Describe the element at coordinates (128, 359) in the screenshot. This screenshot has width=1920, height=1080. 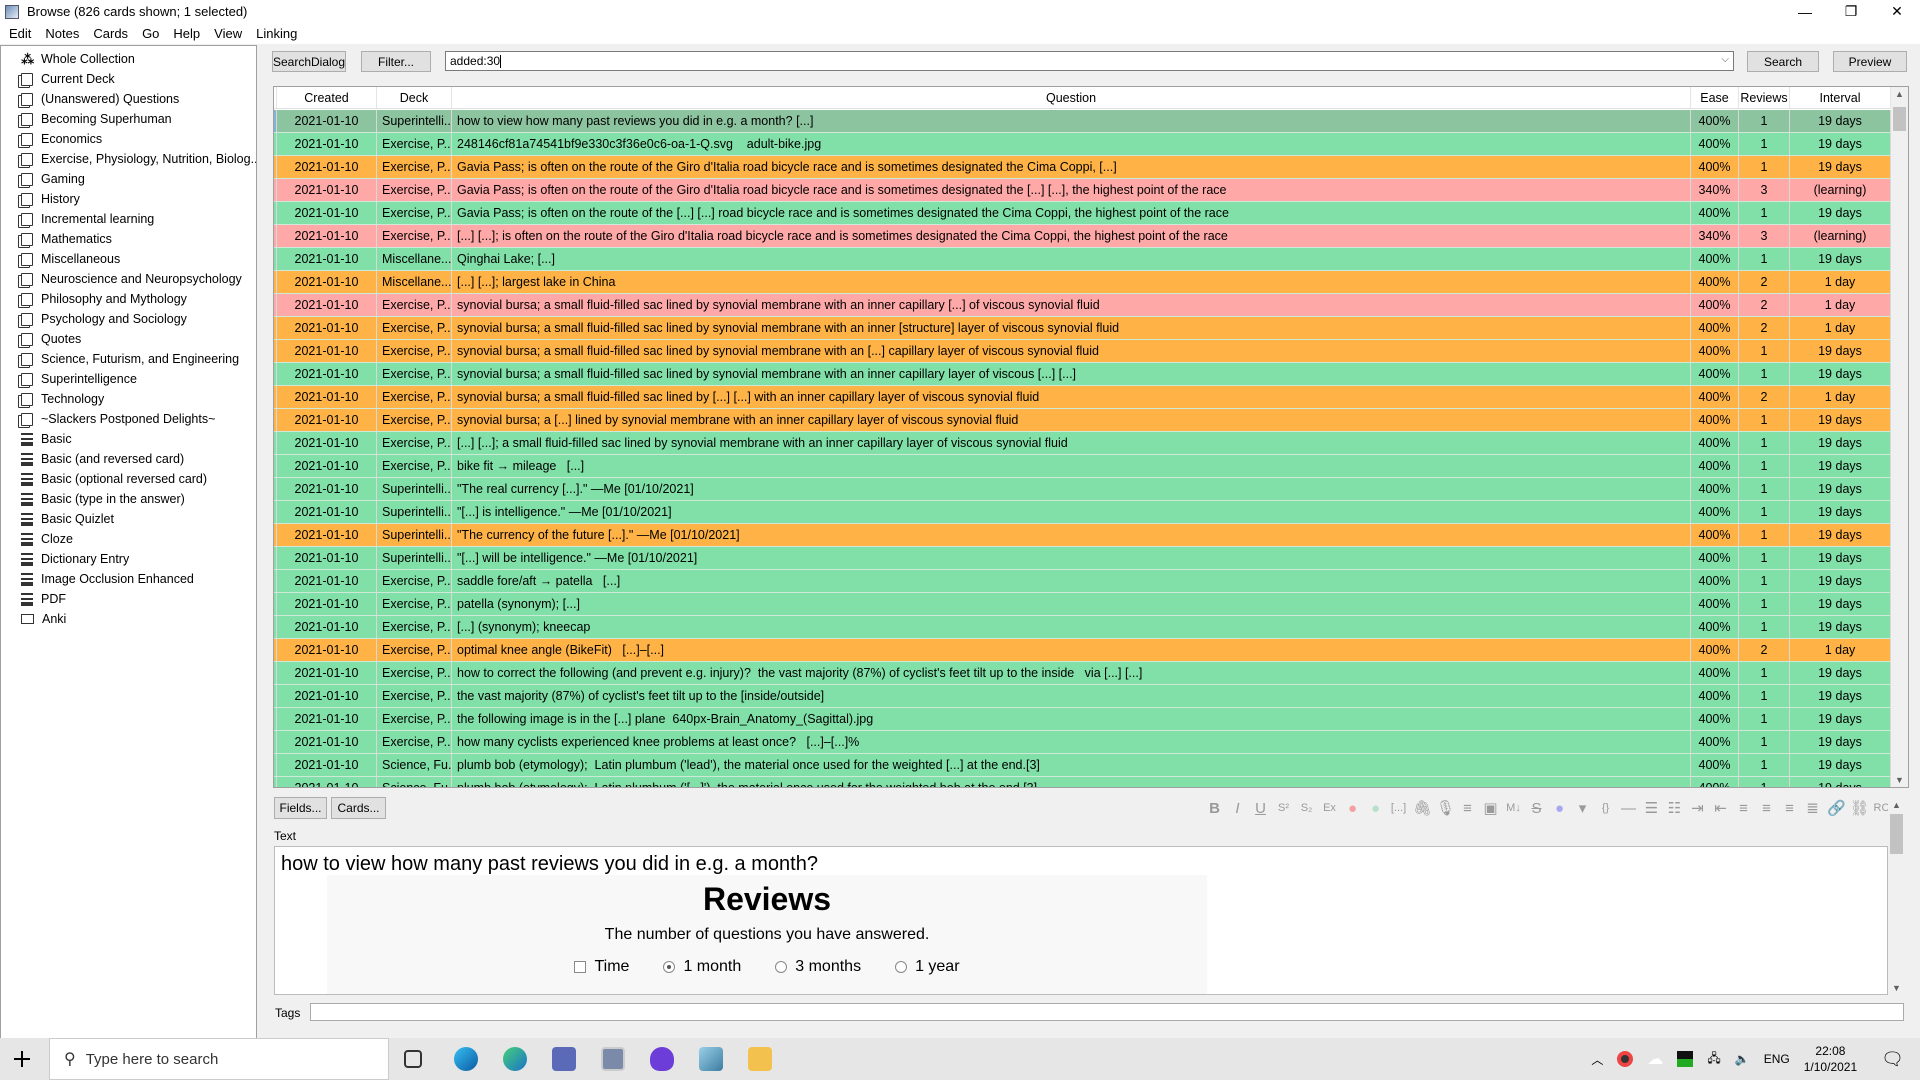
I see `sidebar-item: Science, Futurism, and Engineering` at that location.